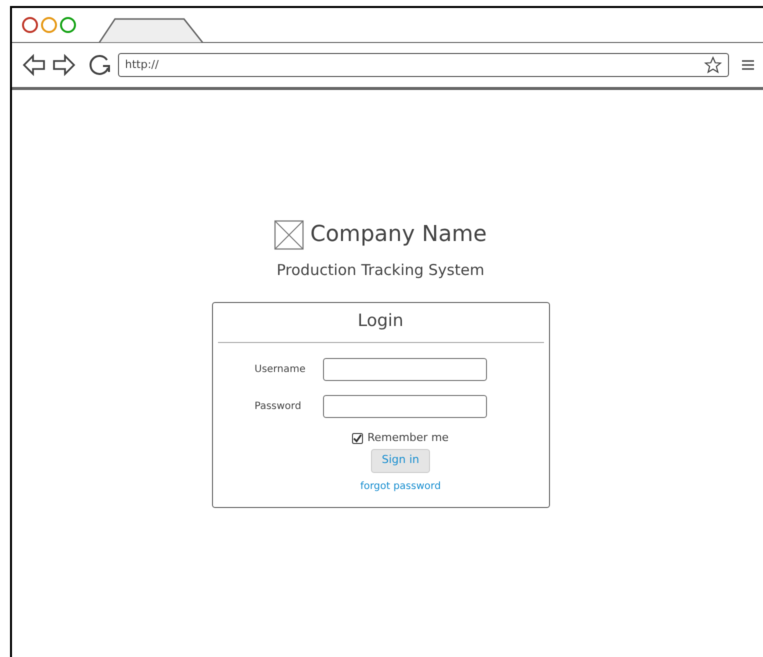 This screenshot has width=763, height=657. What do you see at coordinates (34, 65) in the screenshot?
I see `back-arrow-icon` at bounding box center [34, 65].